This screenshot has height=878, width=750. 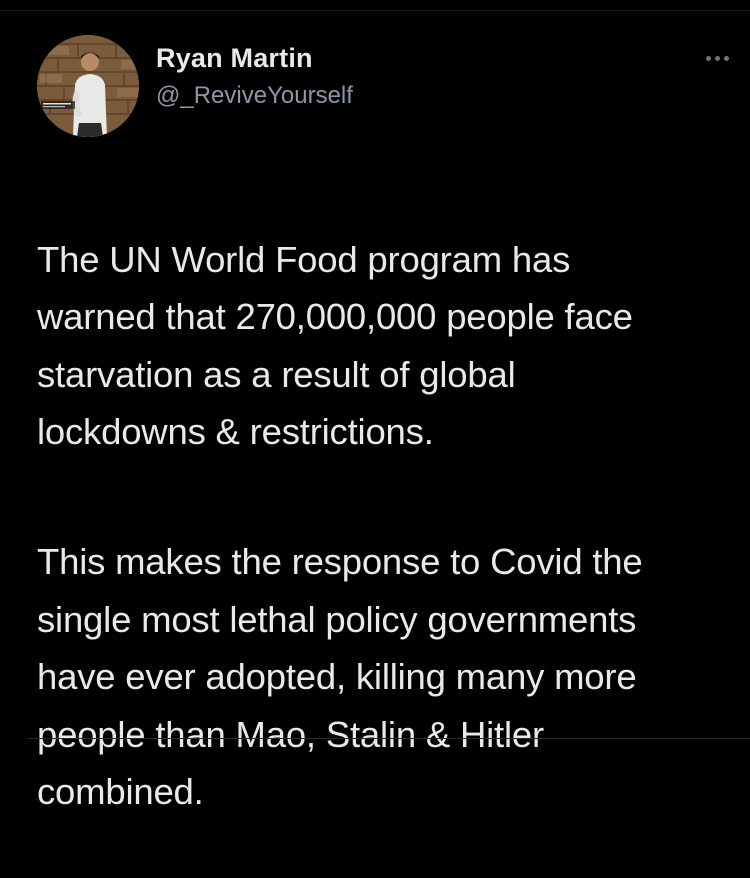 I want to click on more-options-icon, so click(x=717, y=58).